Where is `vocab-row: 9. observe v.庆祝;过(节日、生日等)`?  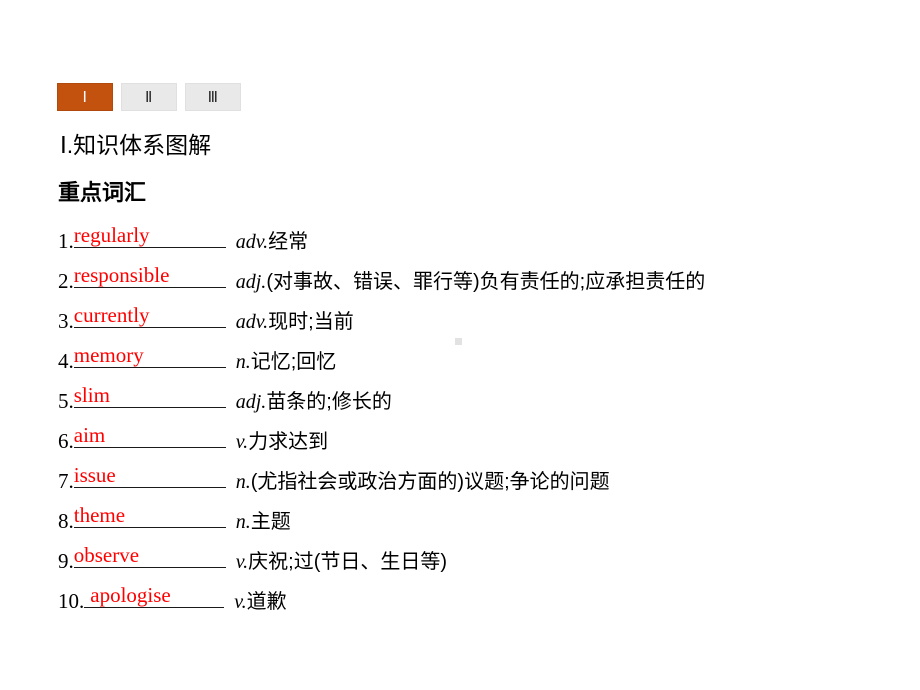
vocab-row: 9. observe v.庆祝;过(节日、生日等) is located at coordinates (488, 564).